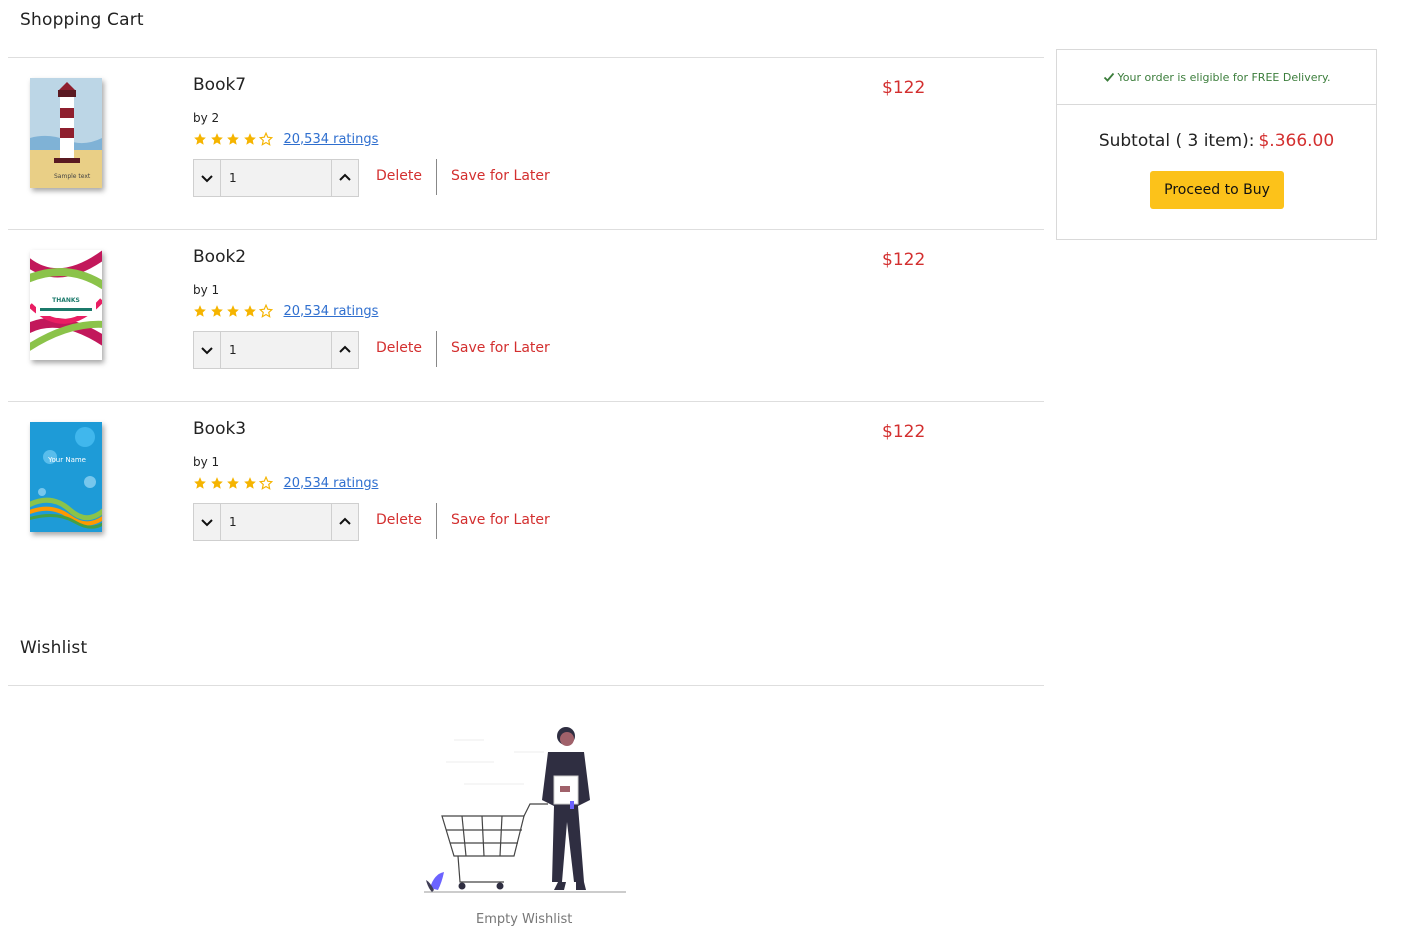 The height and width of the screenshot is (942, 1403). Describe the element at coordinates (66, 300) in the screenshot. I see `book-cover-text: THANKS` at that location.